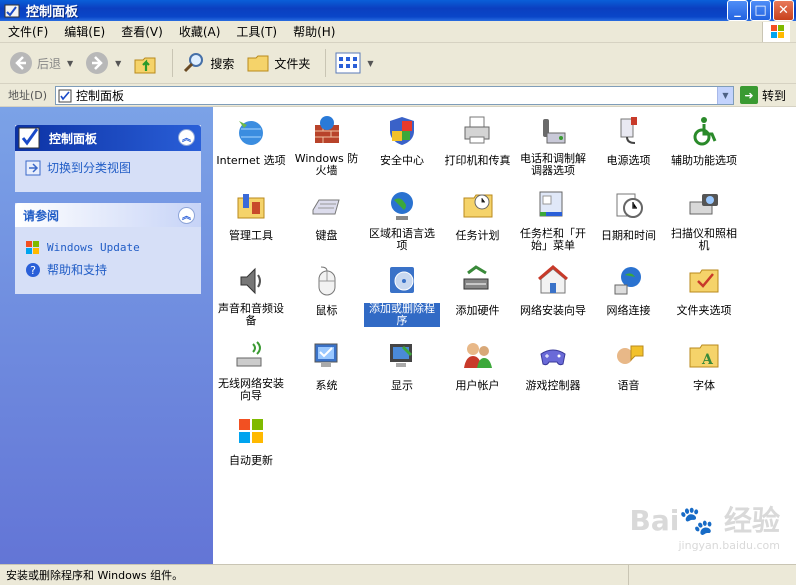  I want to click on clock-icon, so click(629, 205).